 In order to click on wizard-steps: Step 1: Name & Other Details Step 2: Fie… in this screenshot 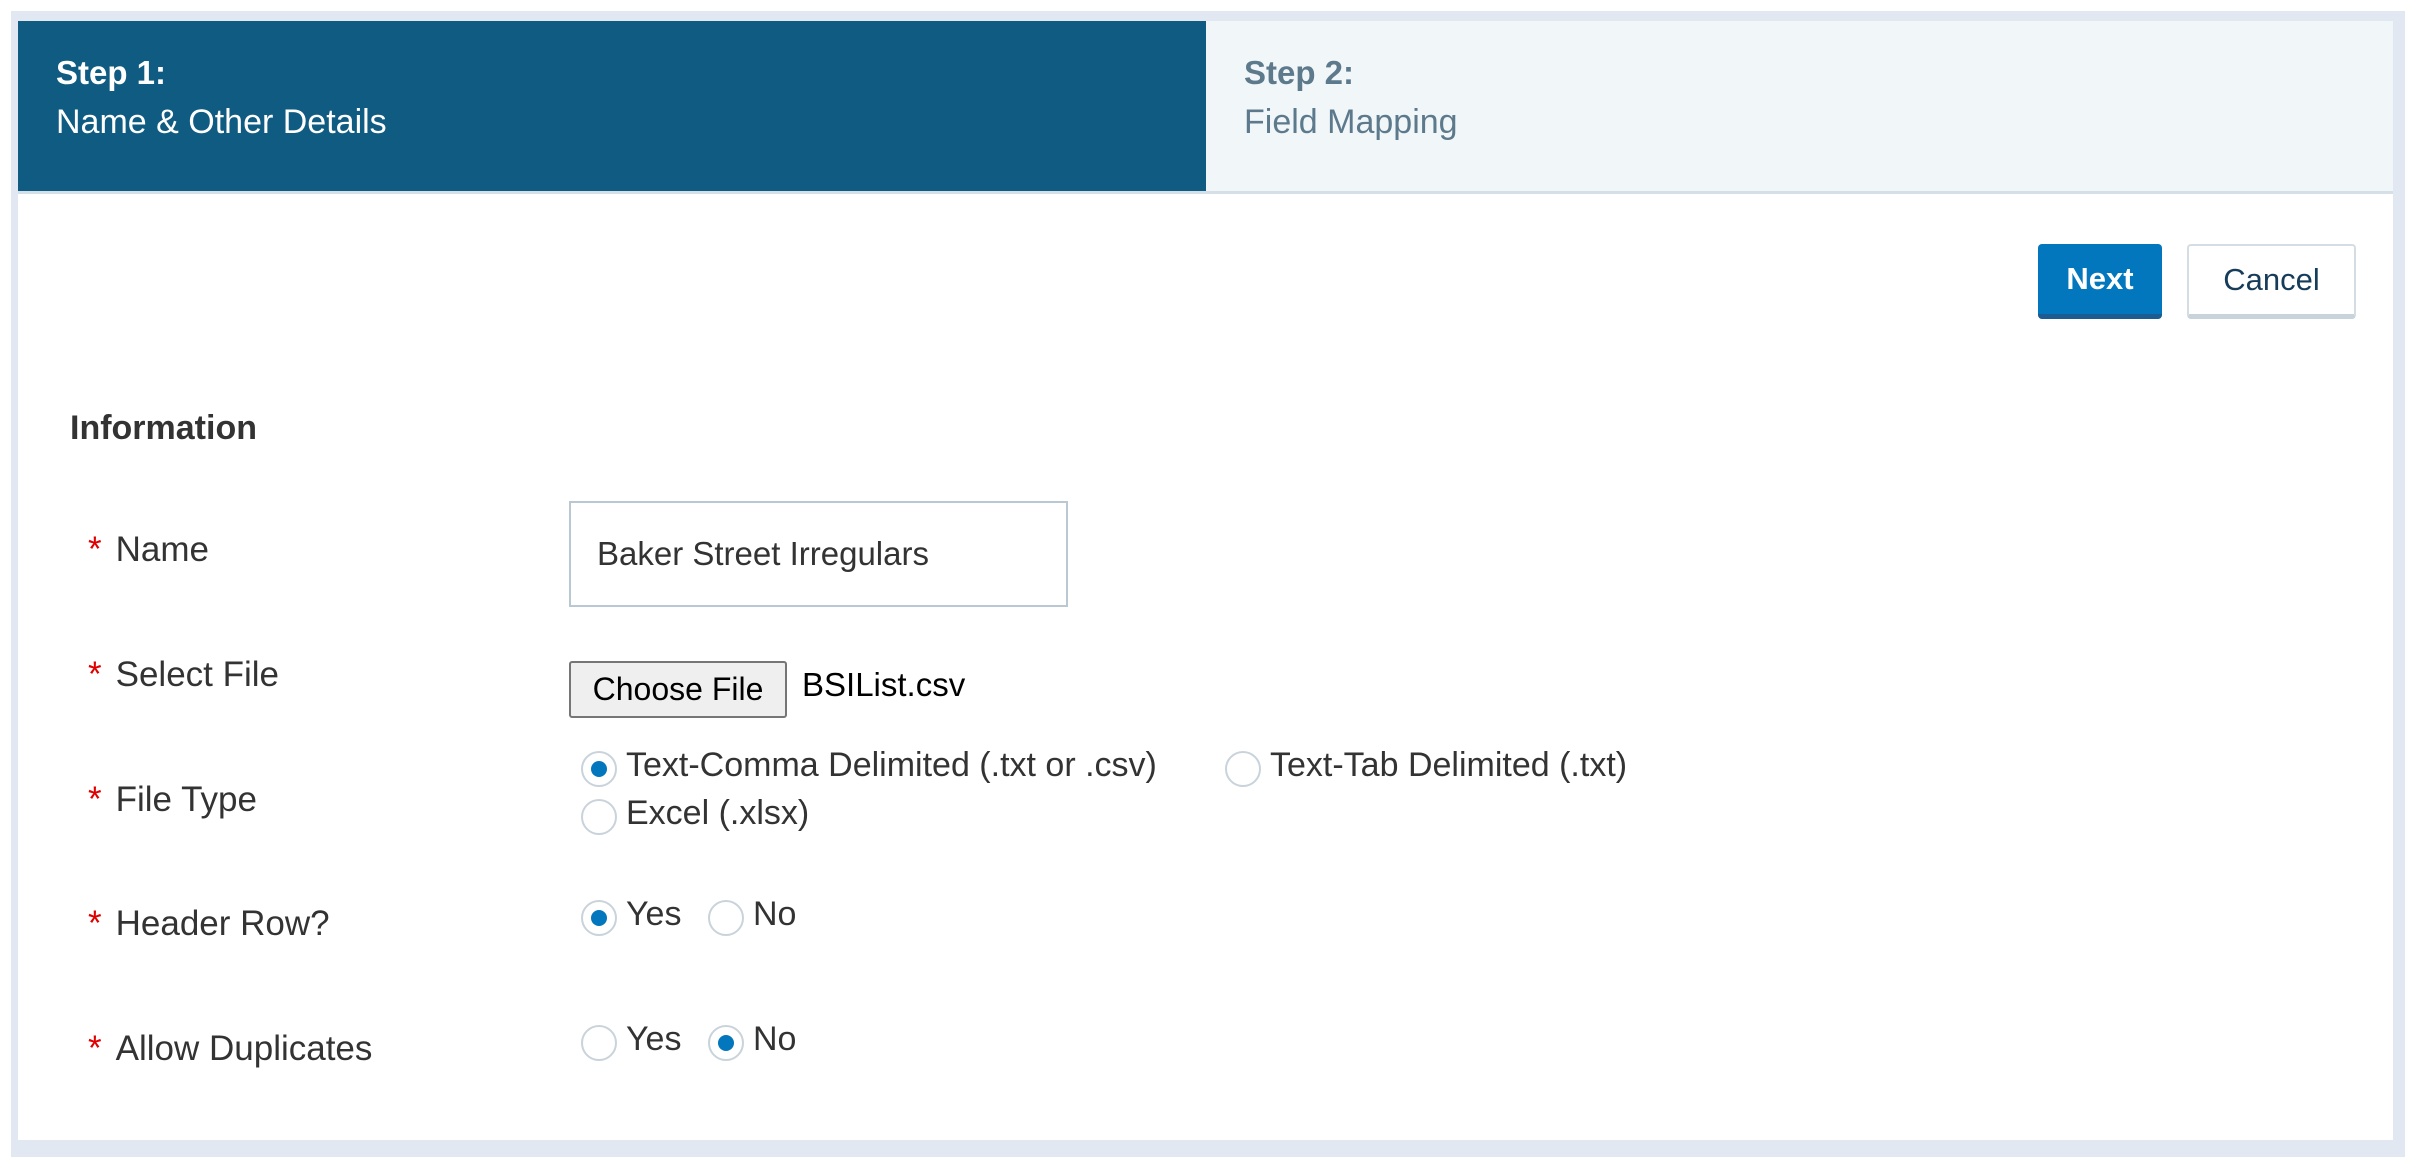, I will do `click(1205, 107)`.